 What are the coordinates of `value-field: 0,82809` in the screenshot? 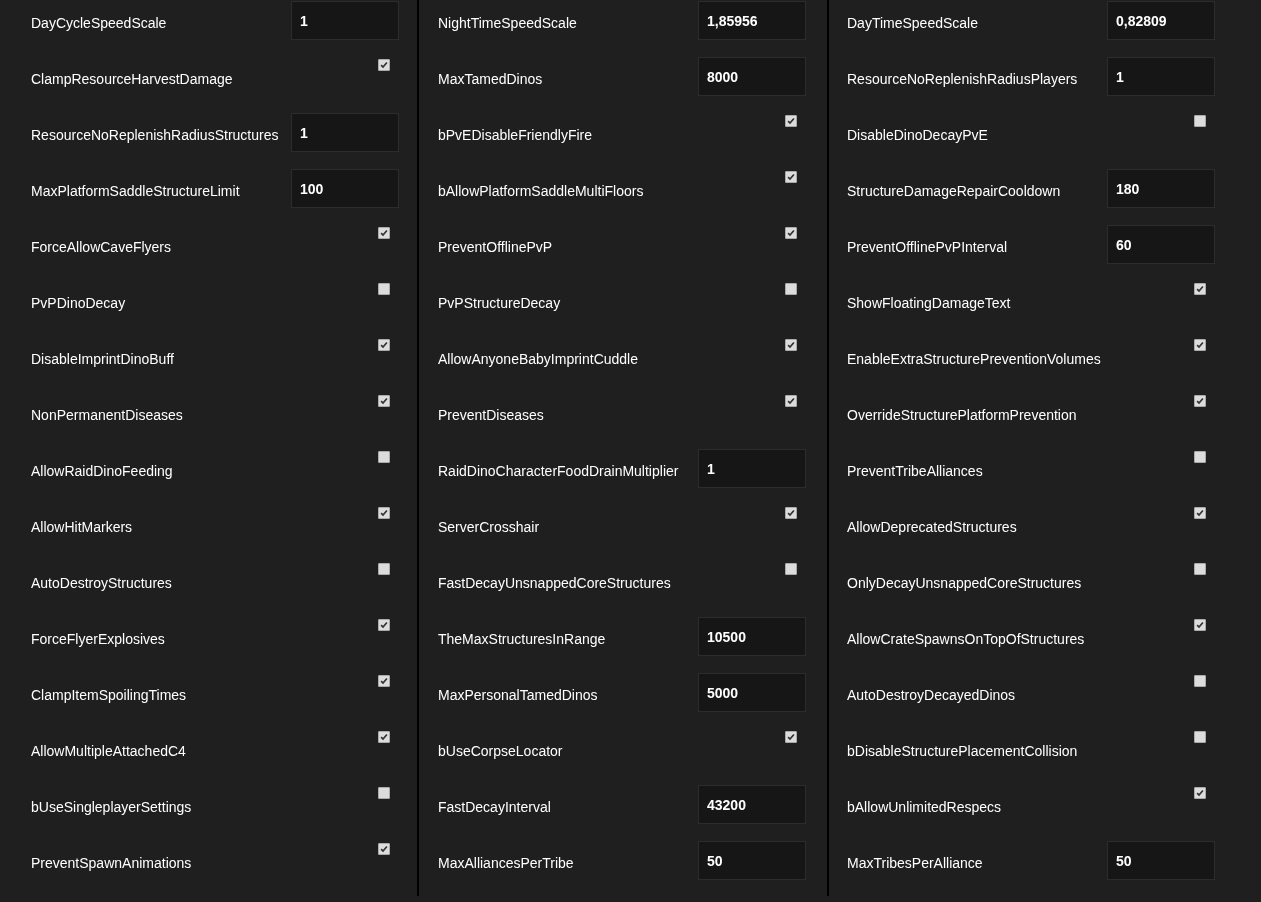 It's located at (1161, 20).